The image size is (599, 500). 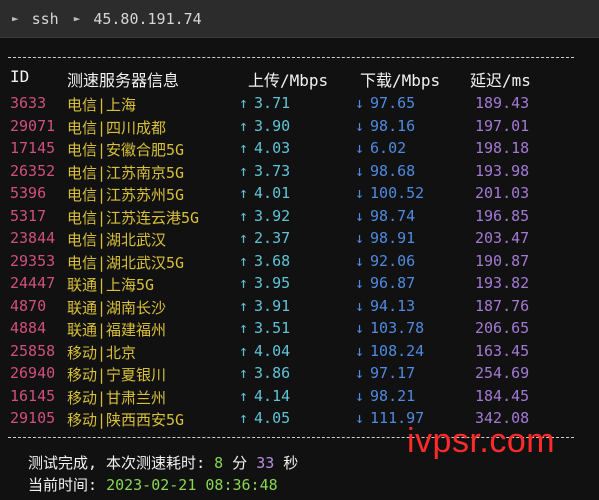 What do you see at coordinates (77, 18) in the screenshot?
I see `play-arrow-icon: ►` at bounding box center [77, 18].